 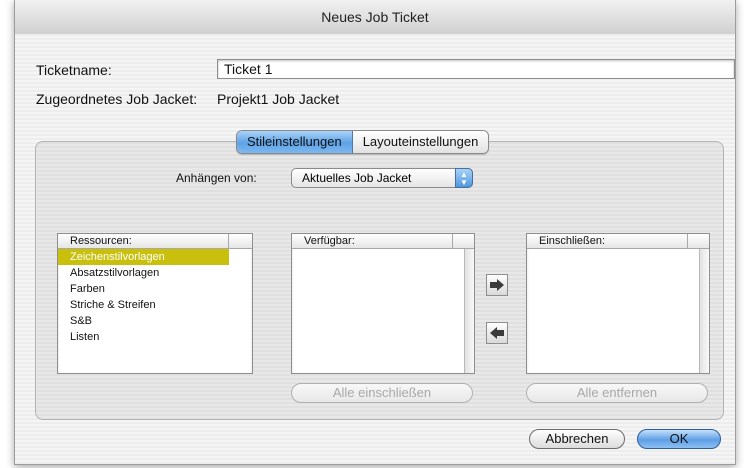 I want to click on arrow-right-icon, so click(x=497, y=285).